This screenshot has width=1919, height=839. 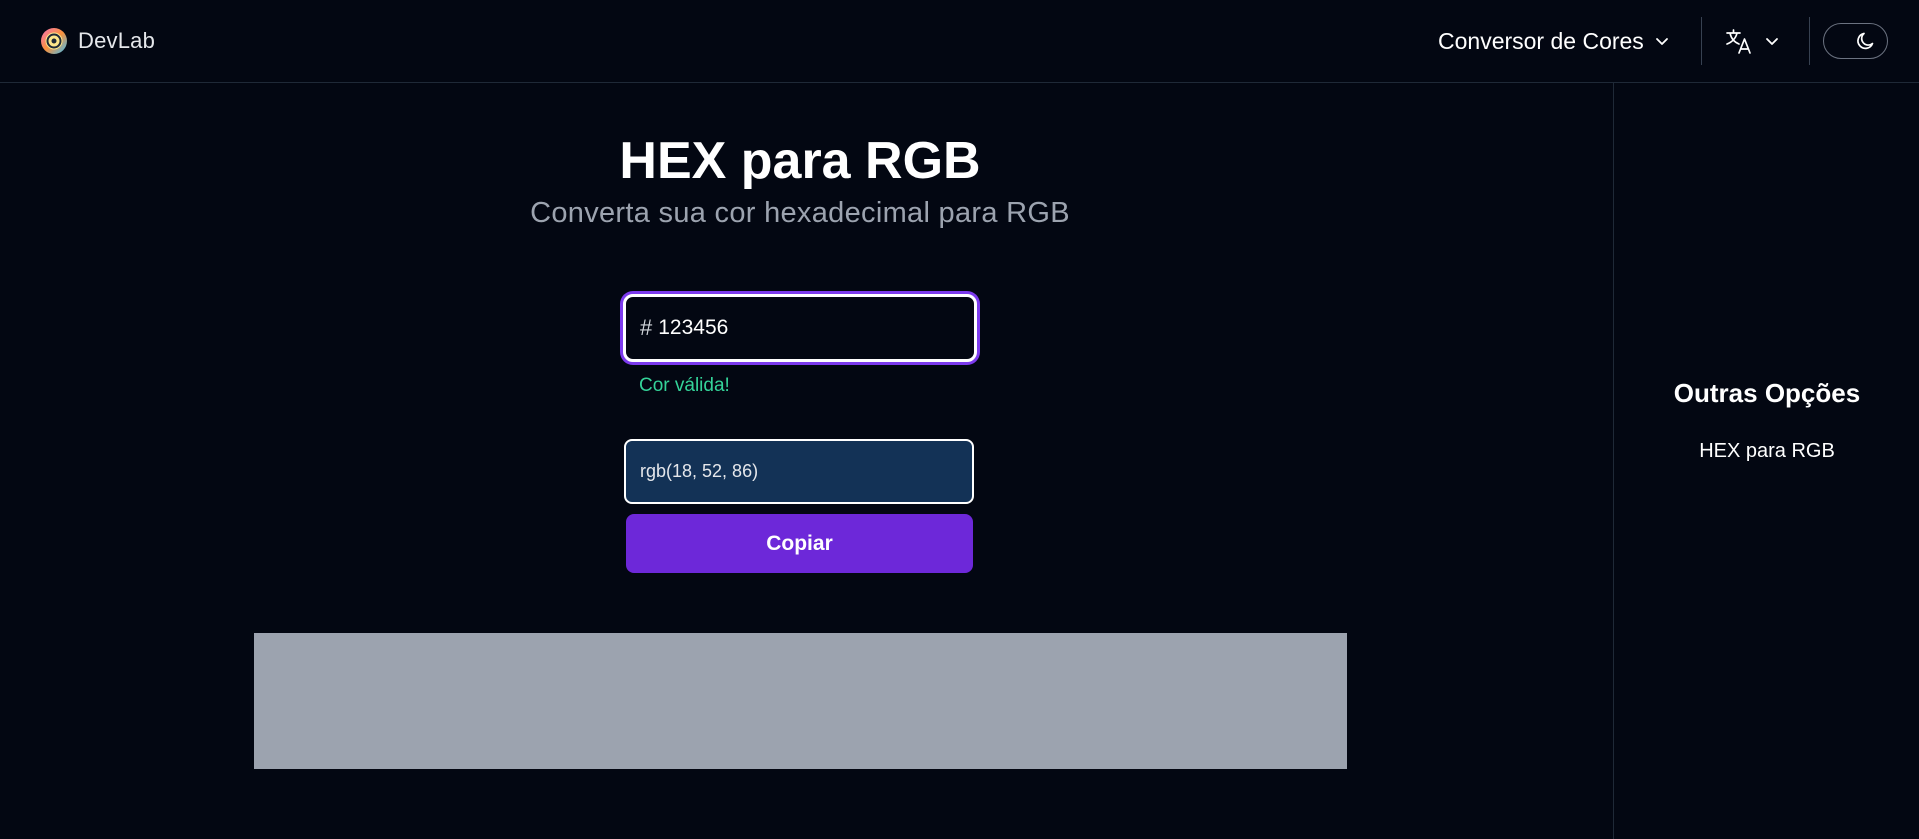 What do you see at coordinates (684, 385) in the screenshot?
I see `validation-message: Cor válida!` at bounding box center [684, 385].